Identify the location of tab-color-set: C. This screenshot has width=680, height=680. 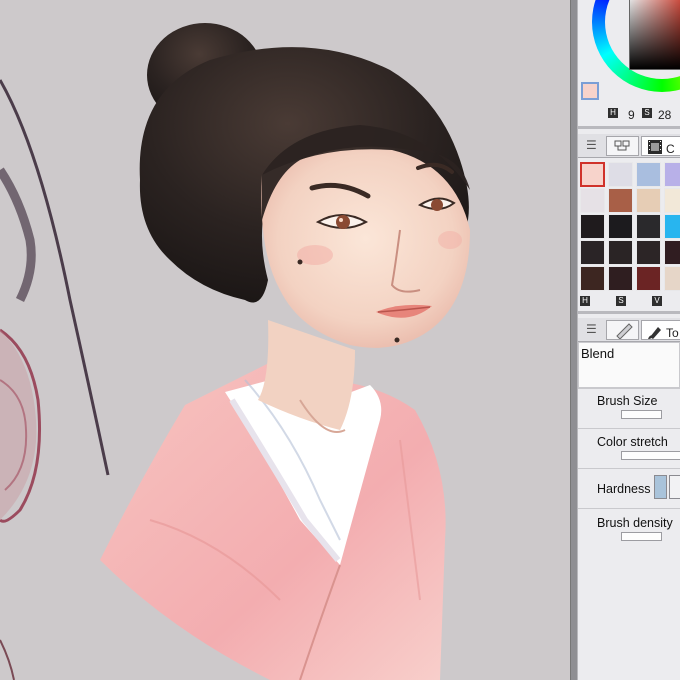
(660, 146).